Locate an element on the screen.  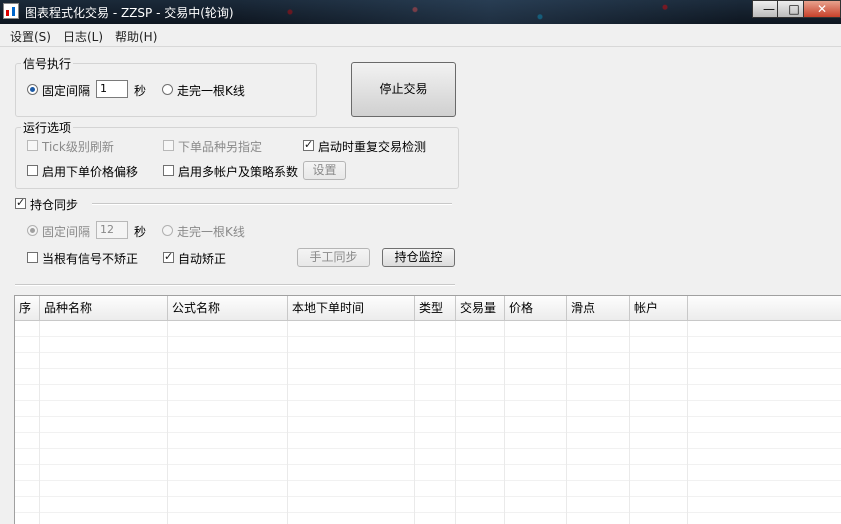
tick-refresh-label: Tick级别刷新 is located at coordinates (78, 147).